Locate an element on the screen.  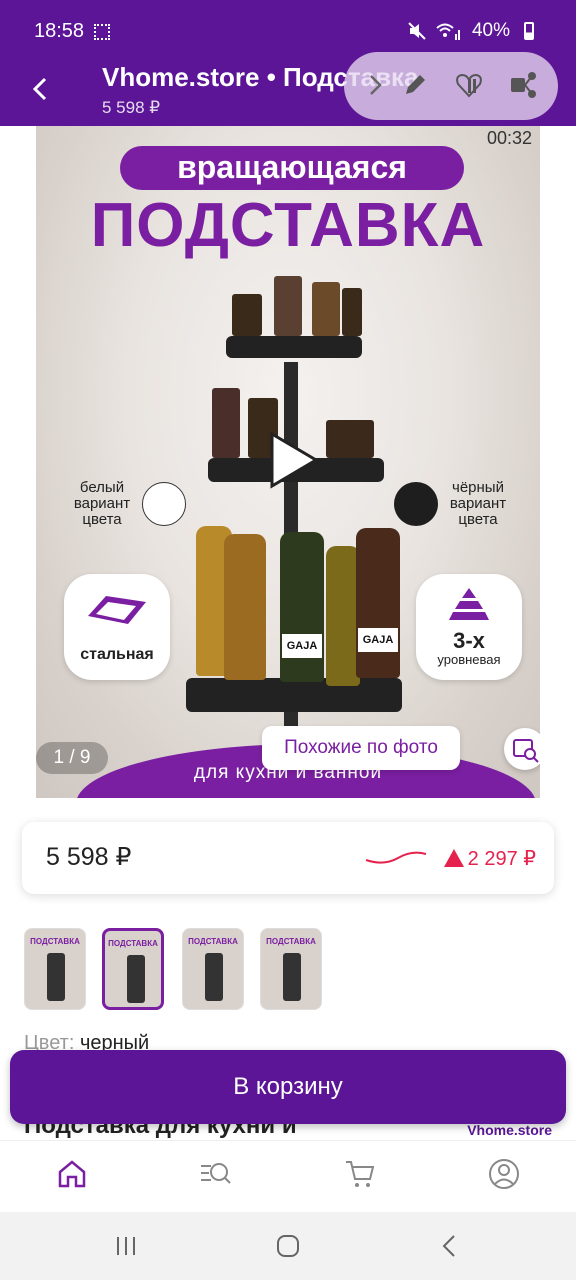
system-nav is located at coordinates (288, 1246).